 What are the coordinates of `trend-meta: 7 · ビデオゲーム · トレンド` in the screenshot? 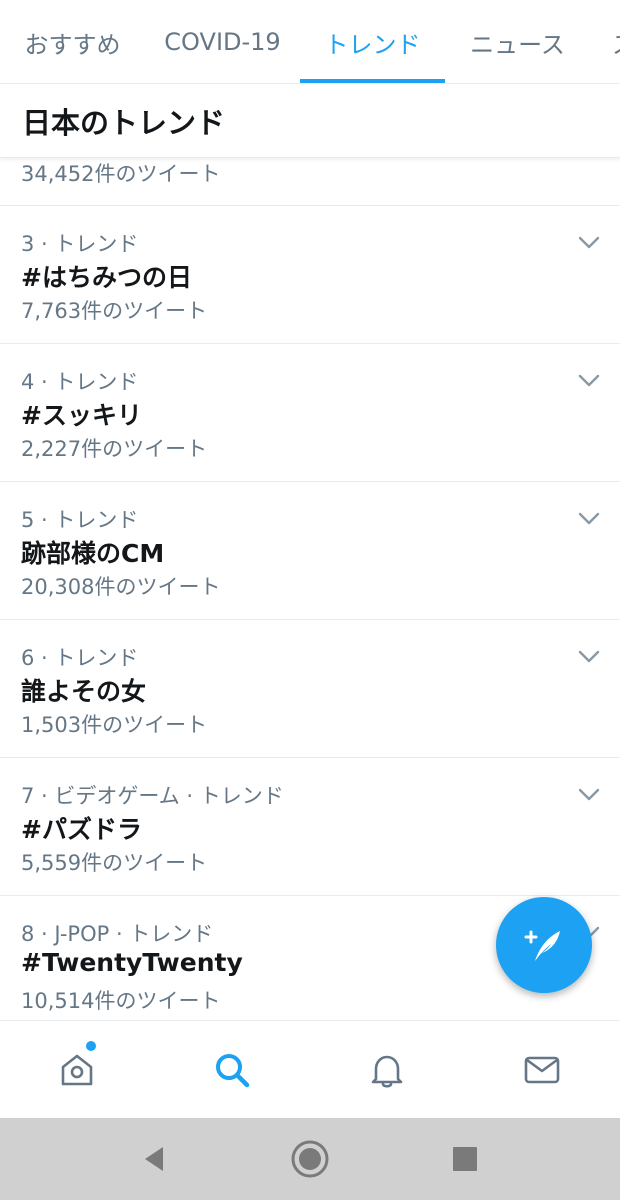 It's located at (152, 796).